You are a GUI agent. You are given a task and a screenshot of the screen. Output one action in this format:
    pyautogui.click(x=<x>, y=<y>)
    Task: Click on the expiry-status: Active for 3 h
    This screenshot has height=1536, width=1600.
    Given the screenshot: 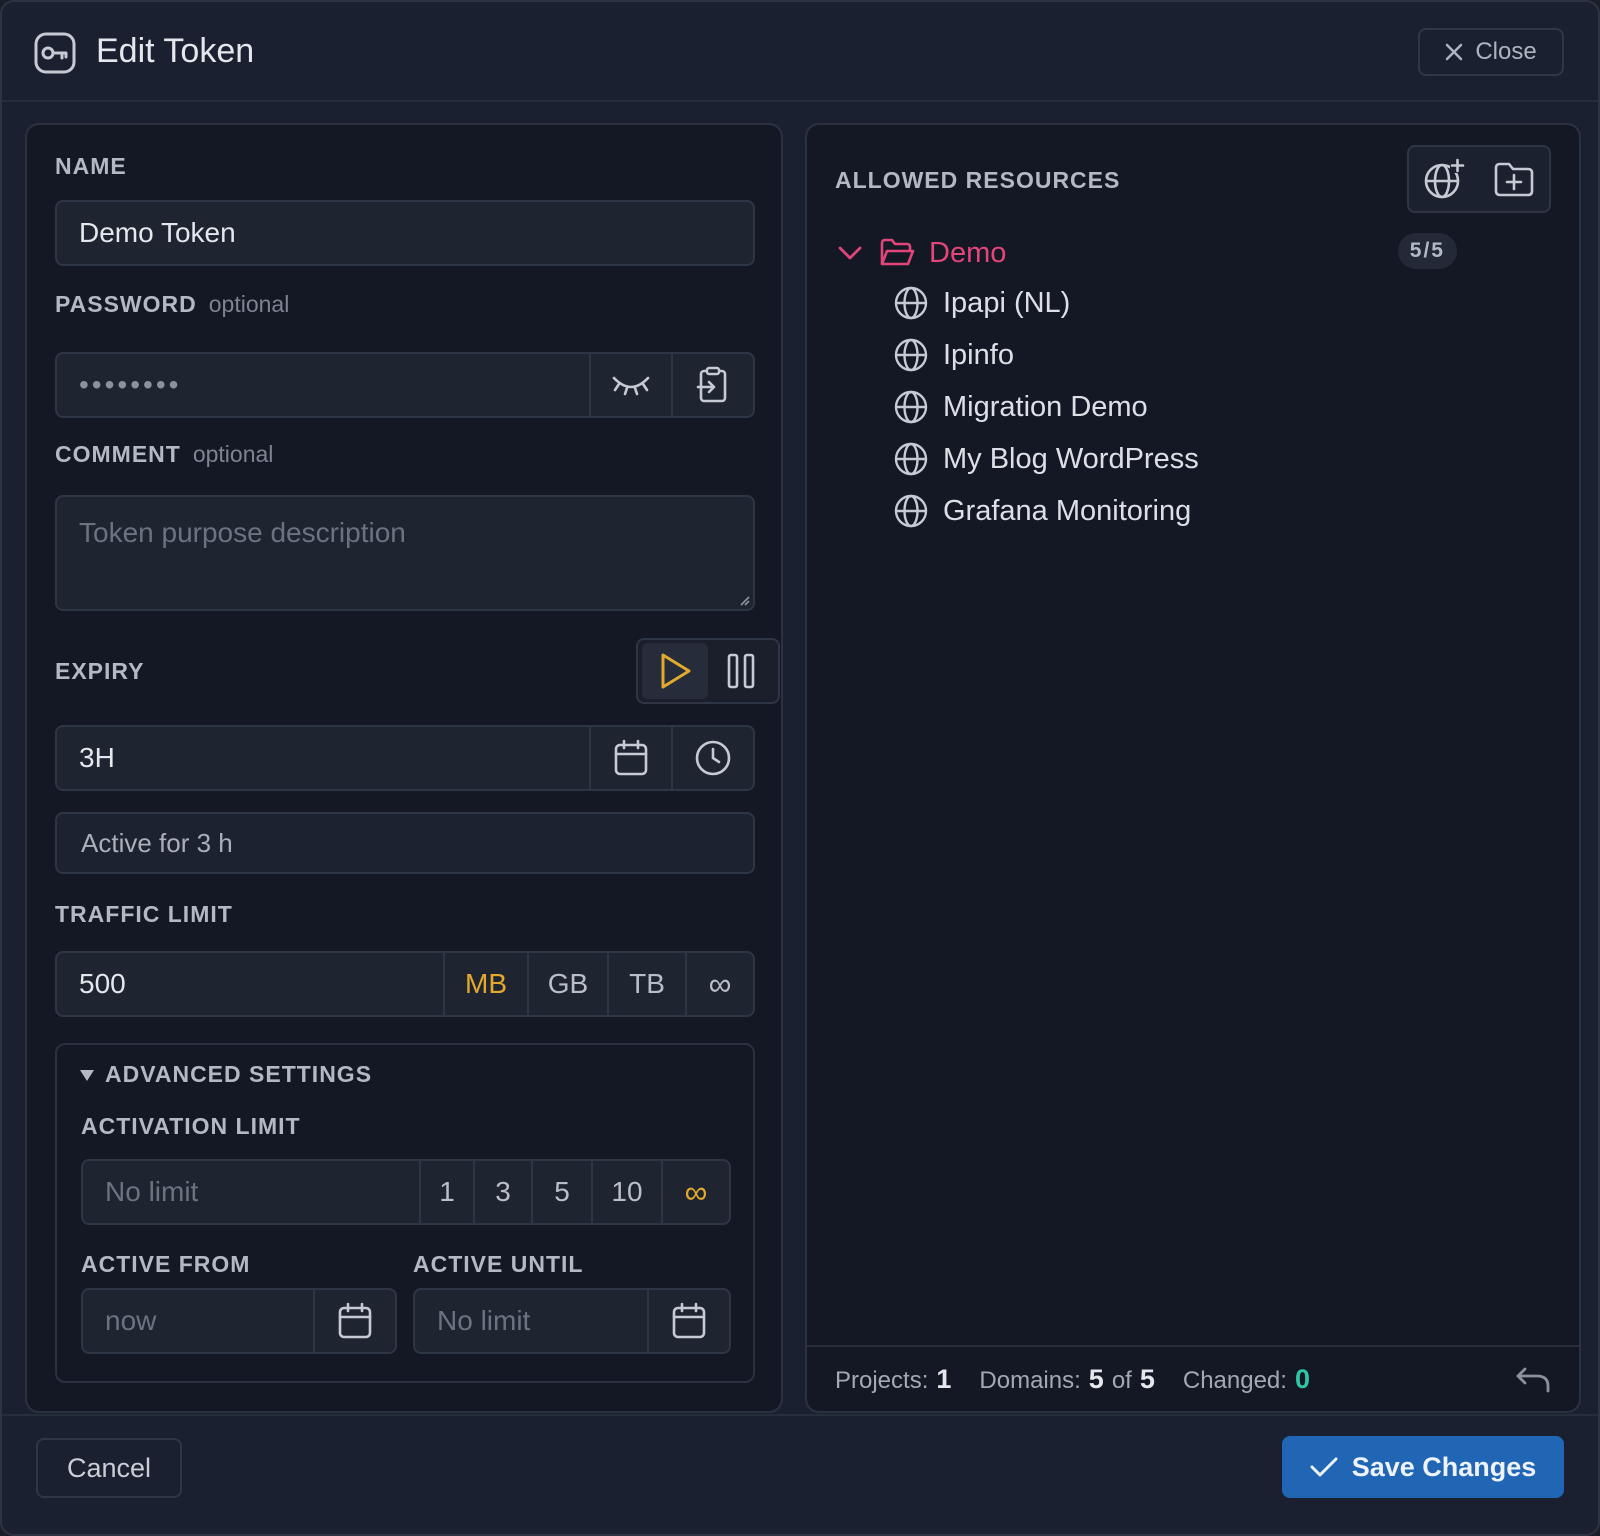 What is the action you would take?
    pyautogui.click(x=405, y=843)
    